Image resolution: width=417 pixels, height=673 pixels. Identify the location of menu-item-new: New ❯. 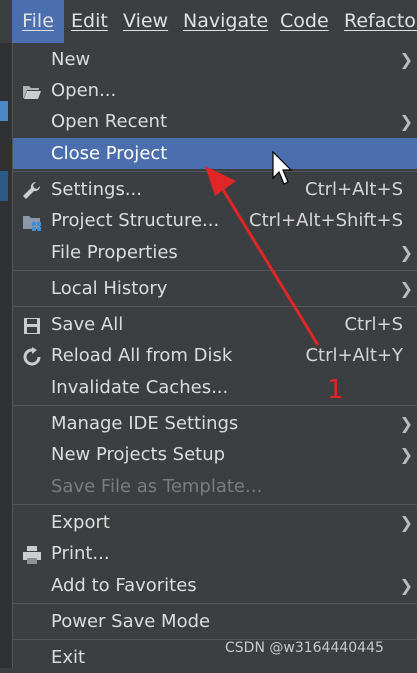
(215, 59).